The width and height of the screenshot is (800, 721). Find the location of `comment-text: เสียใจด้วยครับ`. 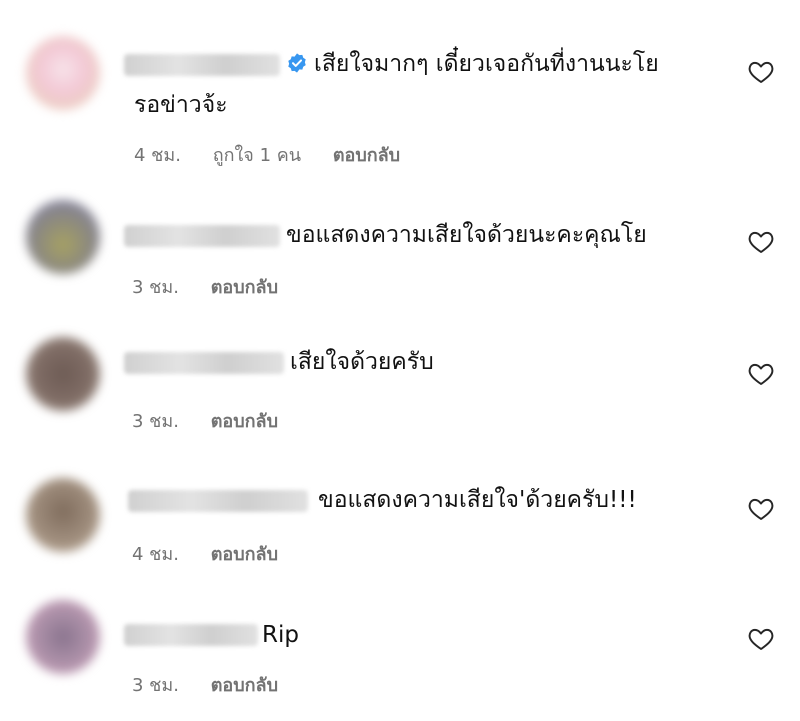

comment-text: เสียใจด้วยครับ is located at coordinates (362, 362).